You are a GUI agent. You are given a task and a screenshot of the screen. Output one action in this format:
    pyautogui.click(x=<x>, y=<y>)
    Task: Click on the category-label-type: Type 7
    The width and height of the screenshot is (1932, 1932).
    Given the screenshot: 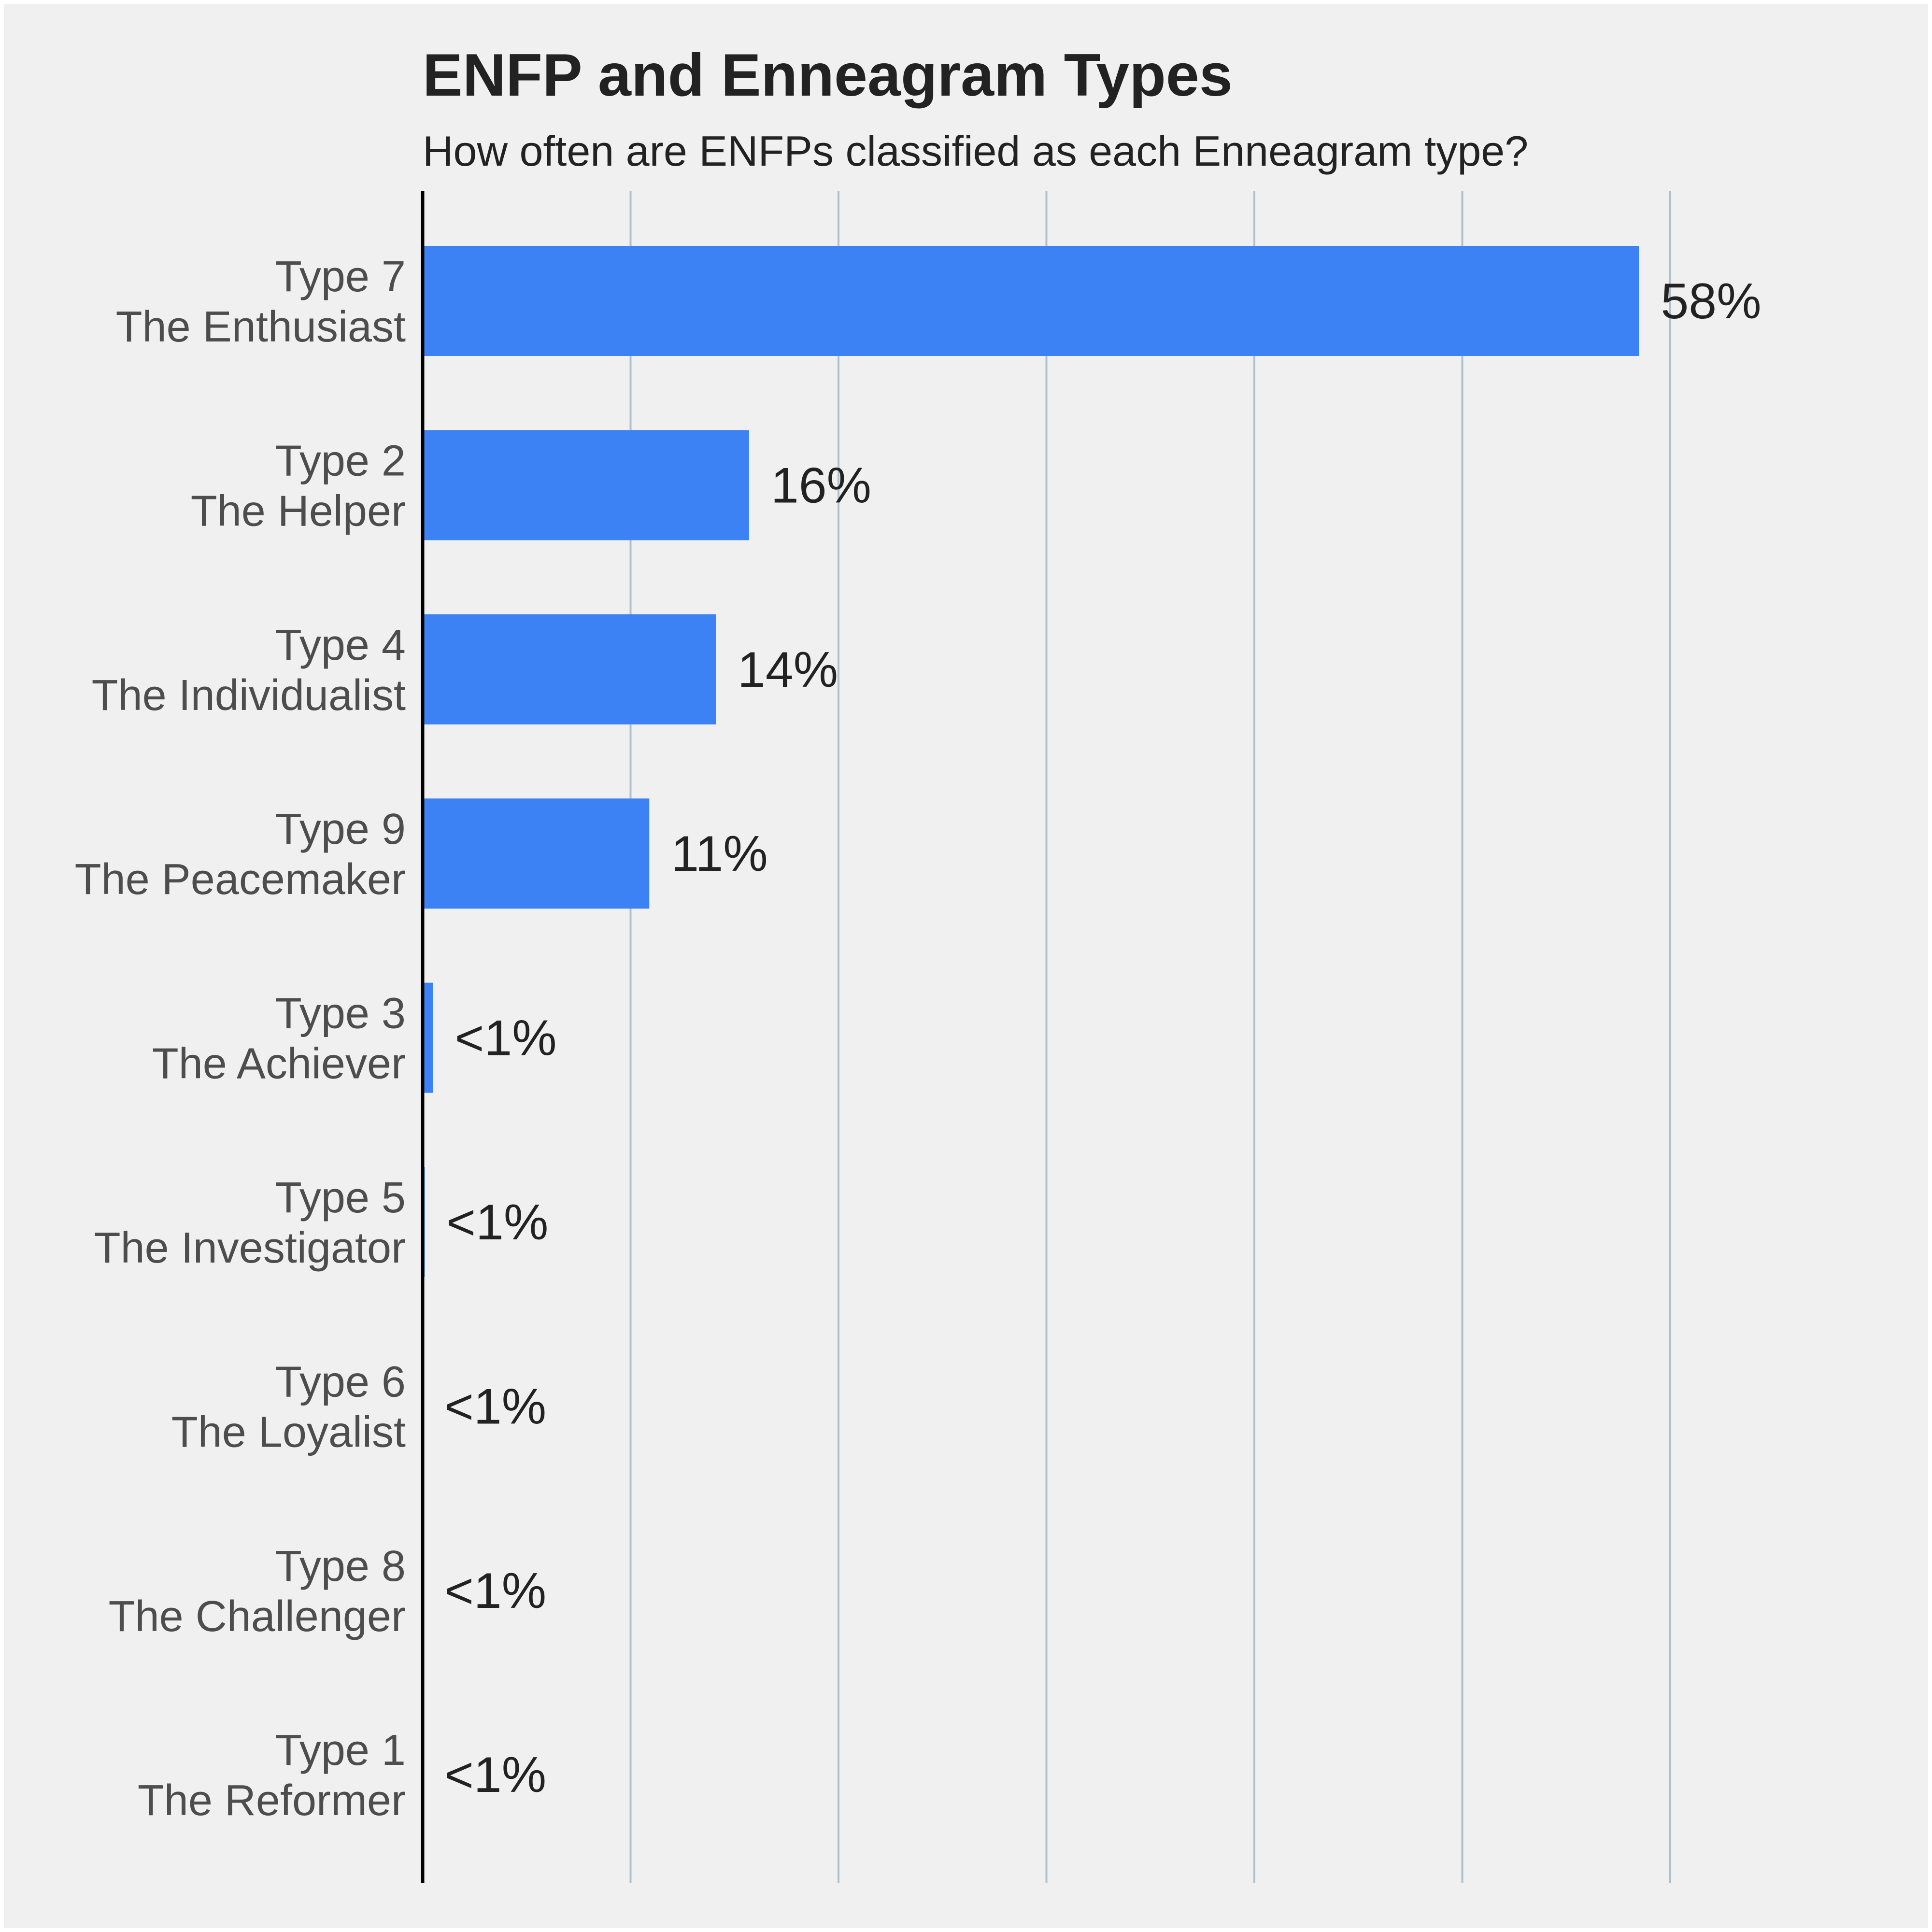 What is the action you would take?
    pyautogui.click(x=340, y=277)
    